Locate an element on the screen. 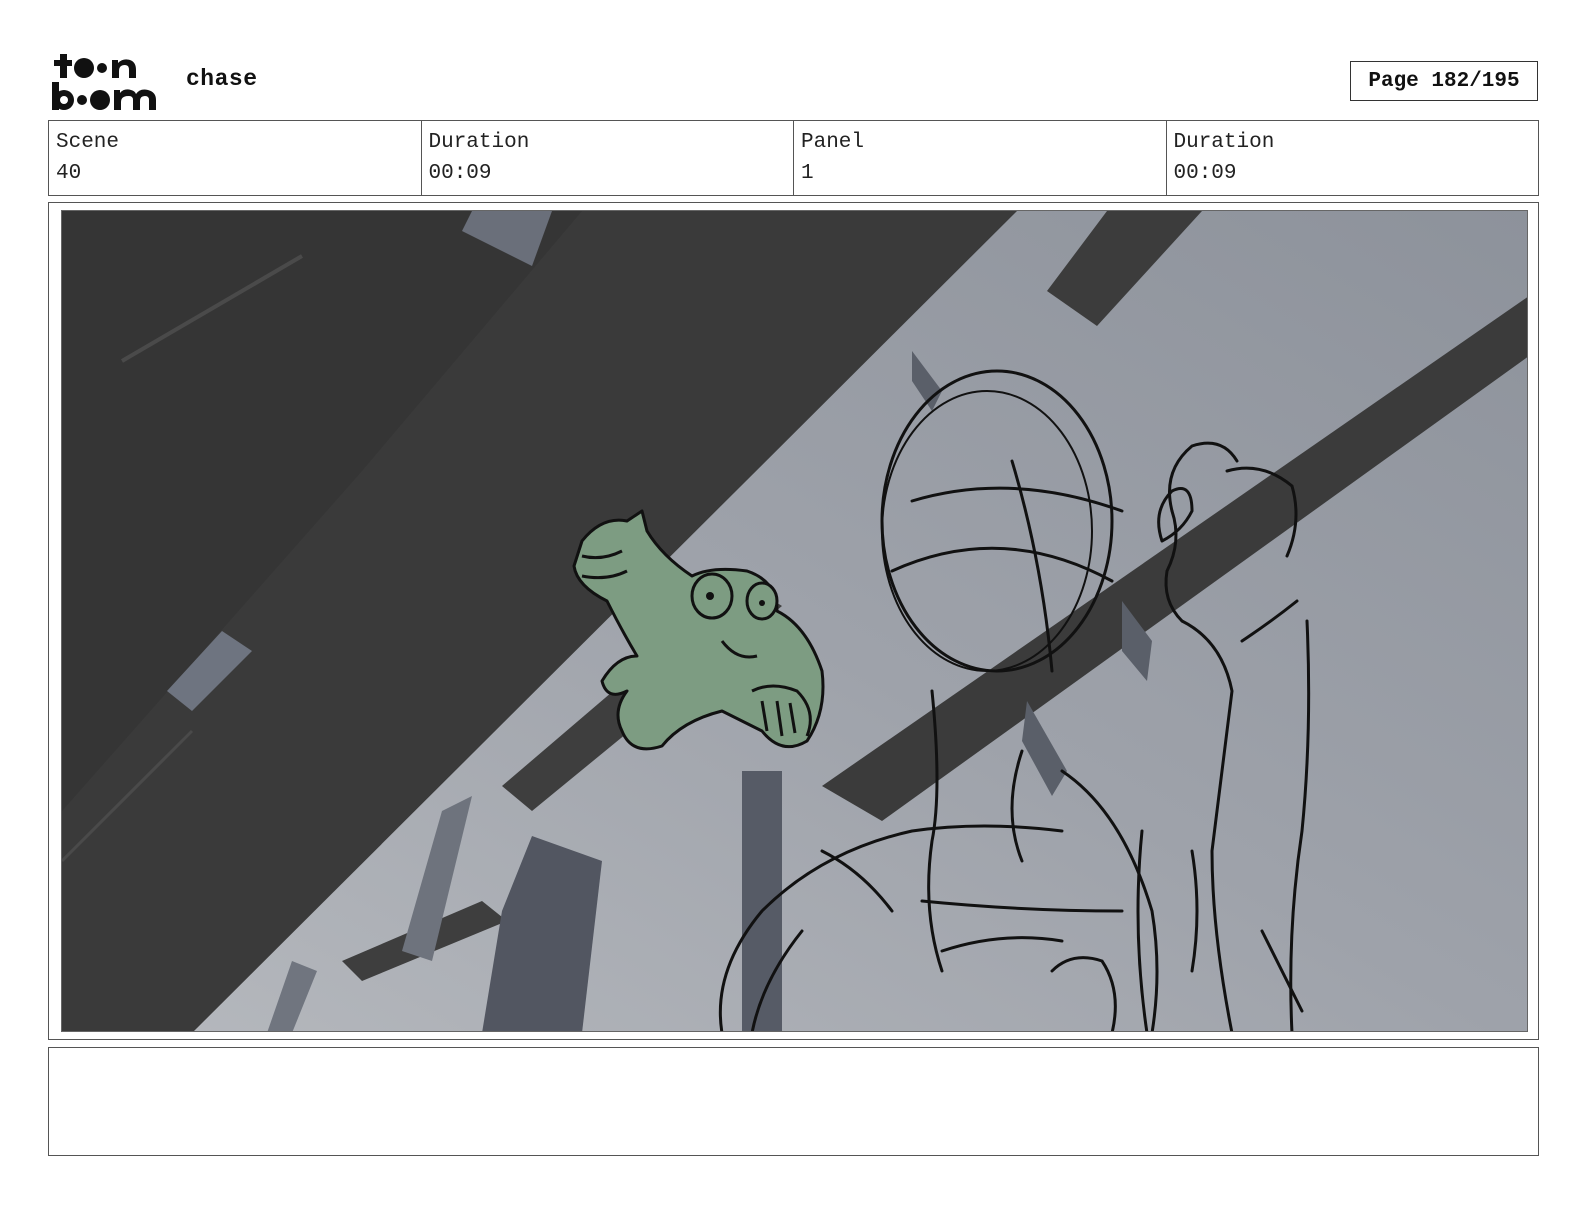  toon-boom-logo is located at coordinates (108, 82).